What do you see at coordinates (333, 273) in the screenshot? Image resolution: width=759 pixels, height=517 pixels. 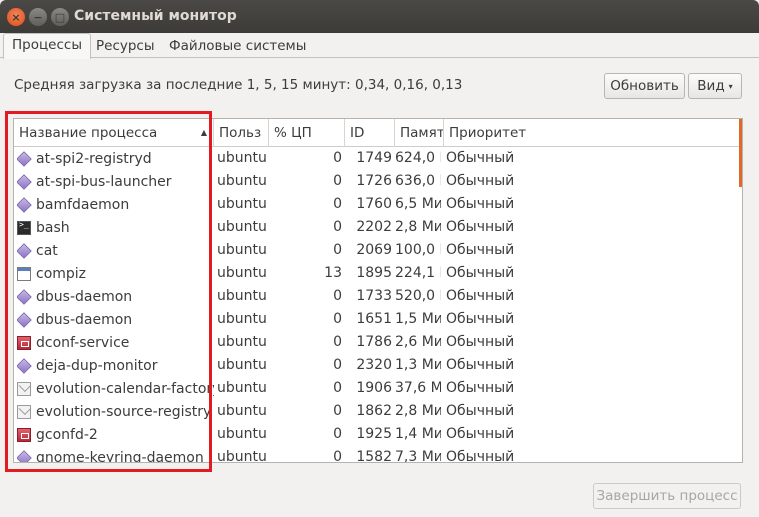 I see `process-cpu: 13` at bounding box center [333, 273].